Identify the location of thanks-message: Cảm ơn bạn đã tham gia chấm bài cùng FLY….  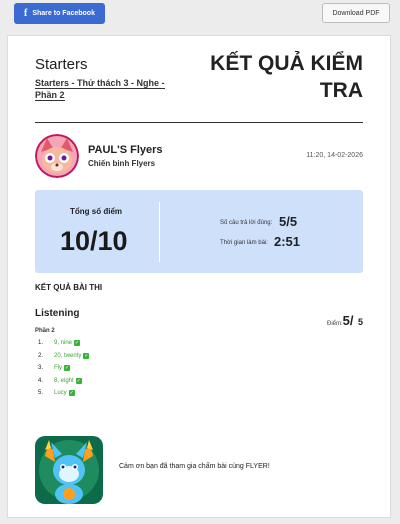
(194, 466).